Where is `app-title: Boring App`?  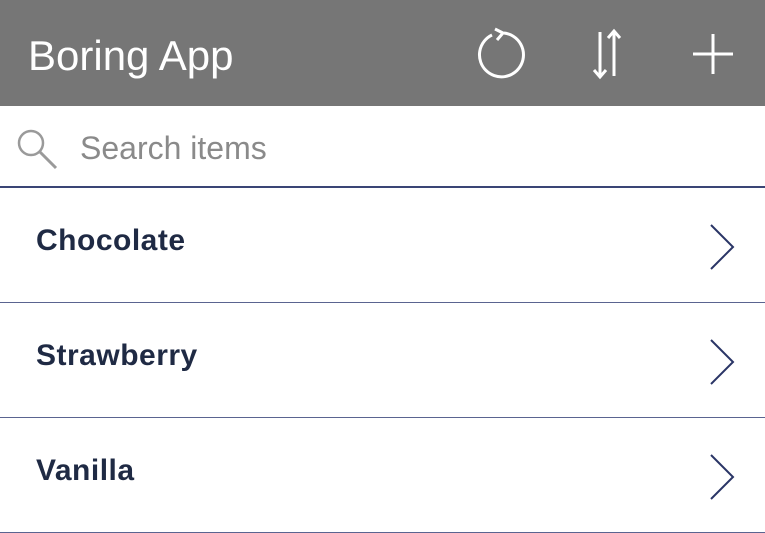
app-title: Boring App is located at coordinates (131, 55).